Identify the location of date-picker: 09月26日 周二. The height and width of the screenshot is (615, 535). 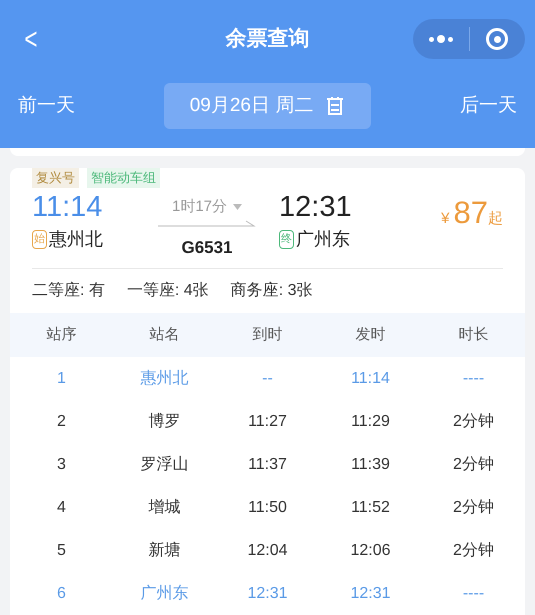
(267, 106).